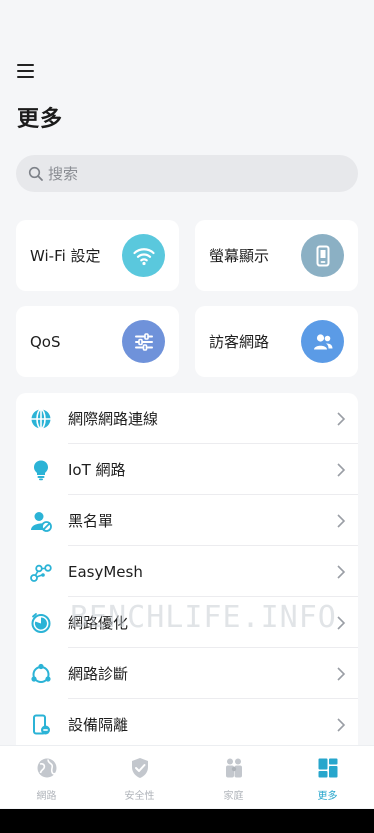 The image size is (374, 833). I want to click on list-item-internet-connection: 網際網路連線, so click(187, 418).